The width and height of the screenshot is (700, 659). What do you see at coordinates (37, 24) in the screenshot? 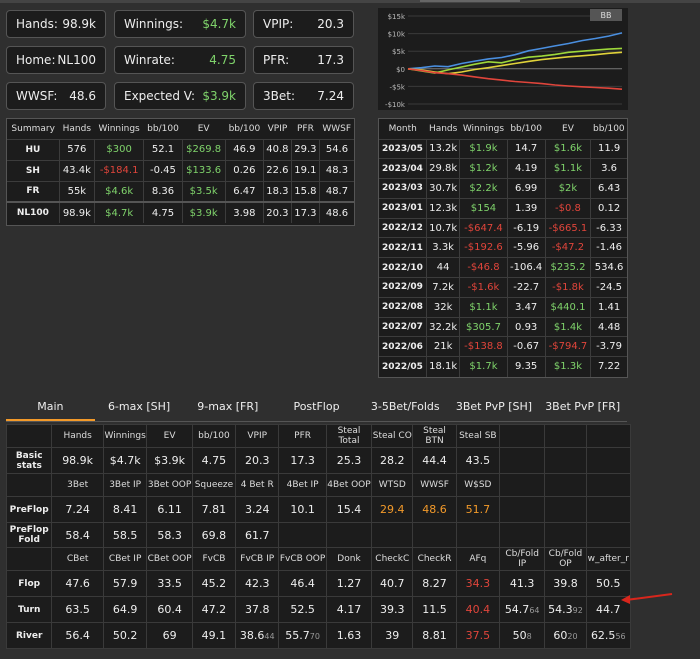
I see `stat-label: Hands:` at bounding box center [37, 24].